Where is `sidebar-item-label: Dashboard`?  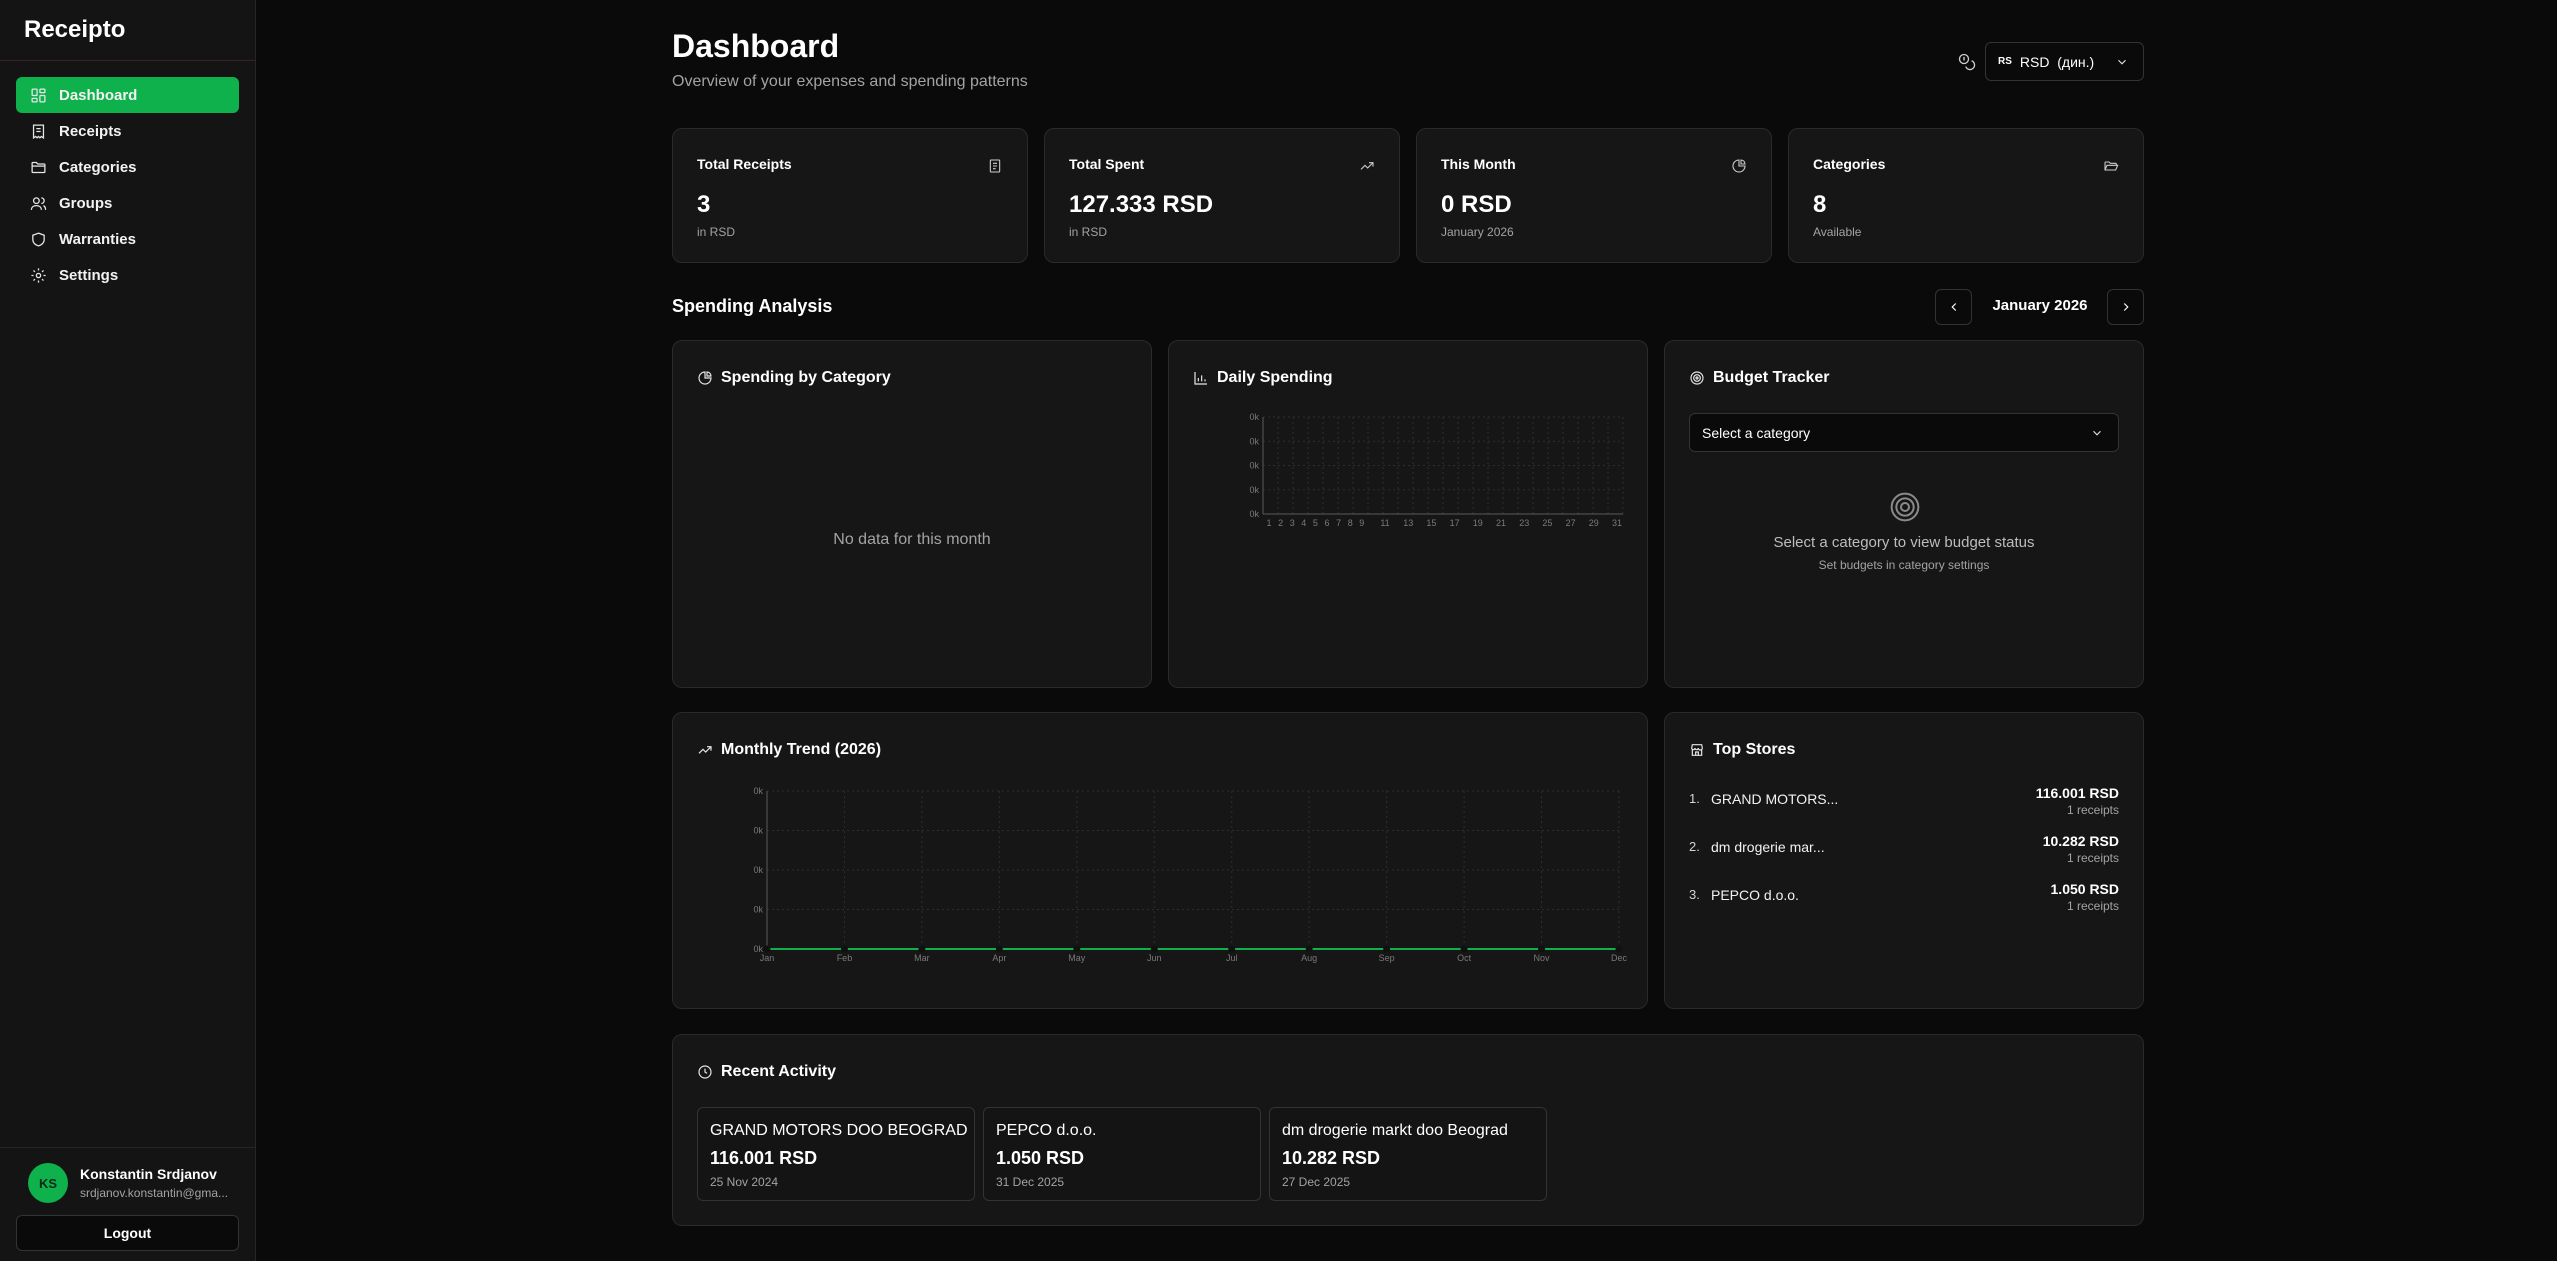
sidebar-item-label: Dashboard is located at coordinates (98, 95).